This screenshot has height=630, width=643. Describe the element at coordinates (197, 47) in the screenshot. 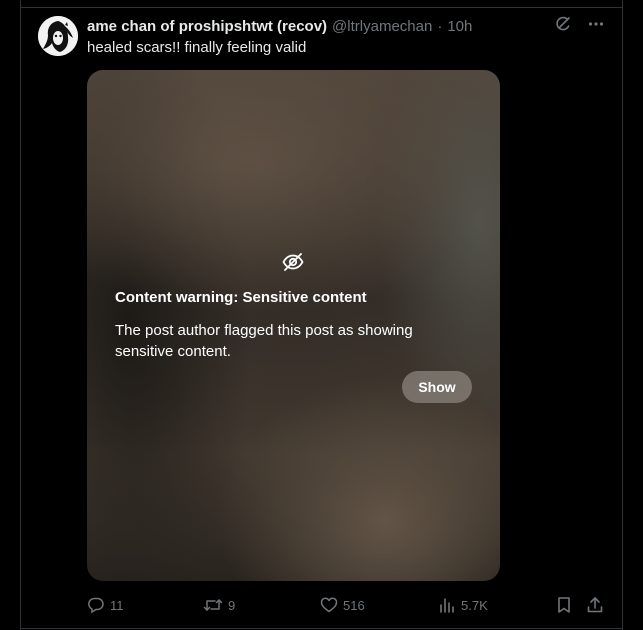

I see `post-text: healed scars!! finally feeling valid` at that location.